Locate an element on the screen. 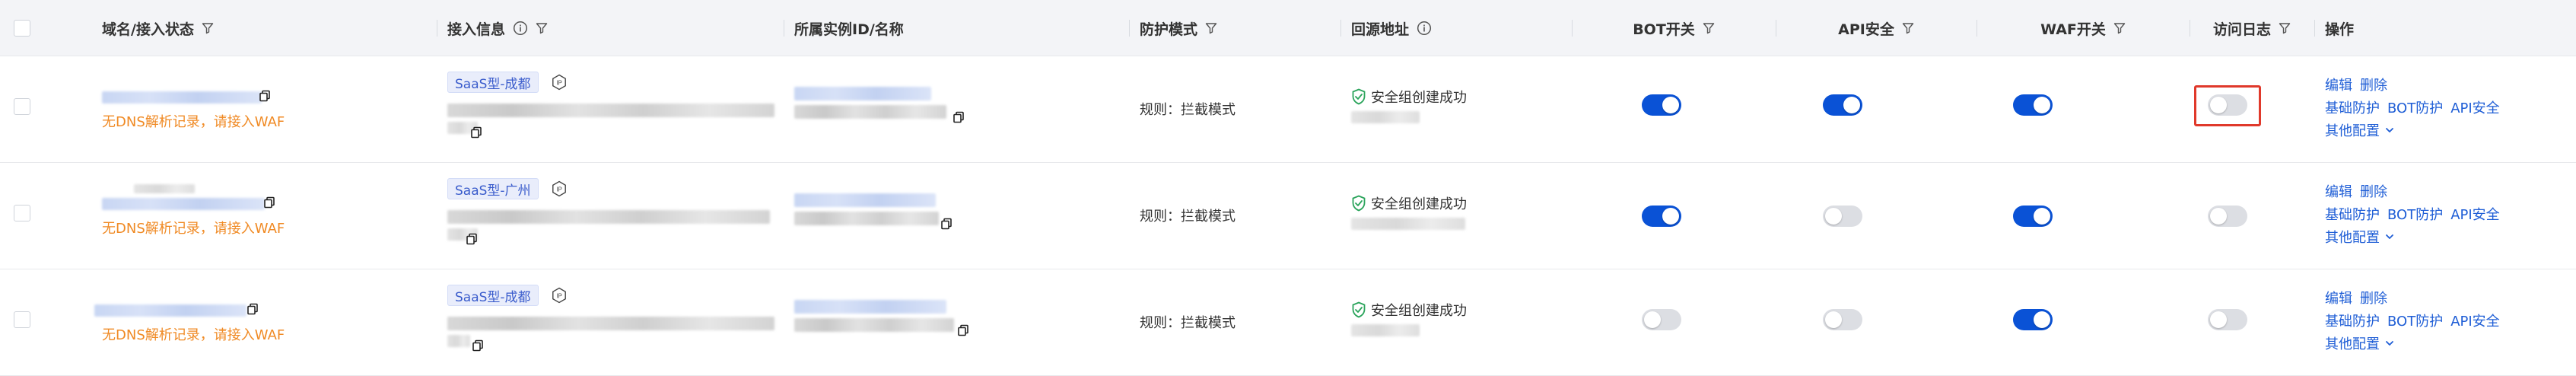 This screenshot has width=2576, height=376. header-waf-switch: WAF开关 is located at coordinates (2084, 28).